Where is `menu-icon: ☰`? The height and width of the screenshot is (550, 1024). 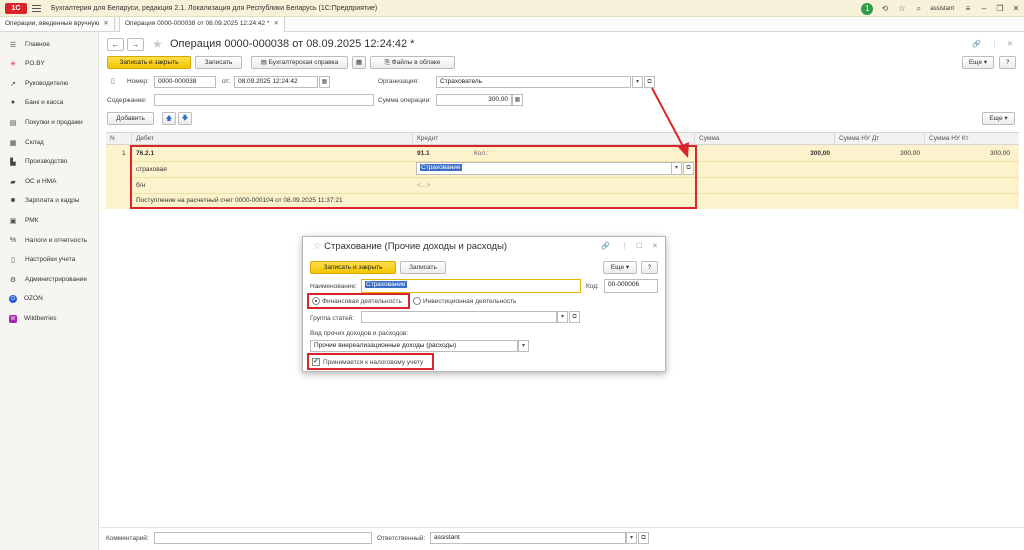 menu-icon: ☰ is located at coordinates (13, 45).